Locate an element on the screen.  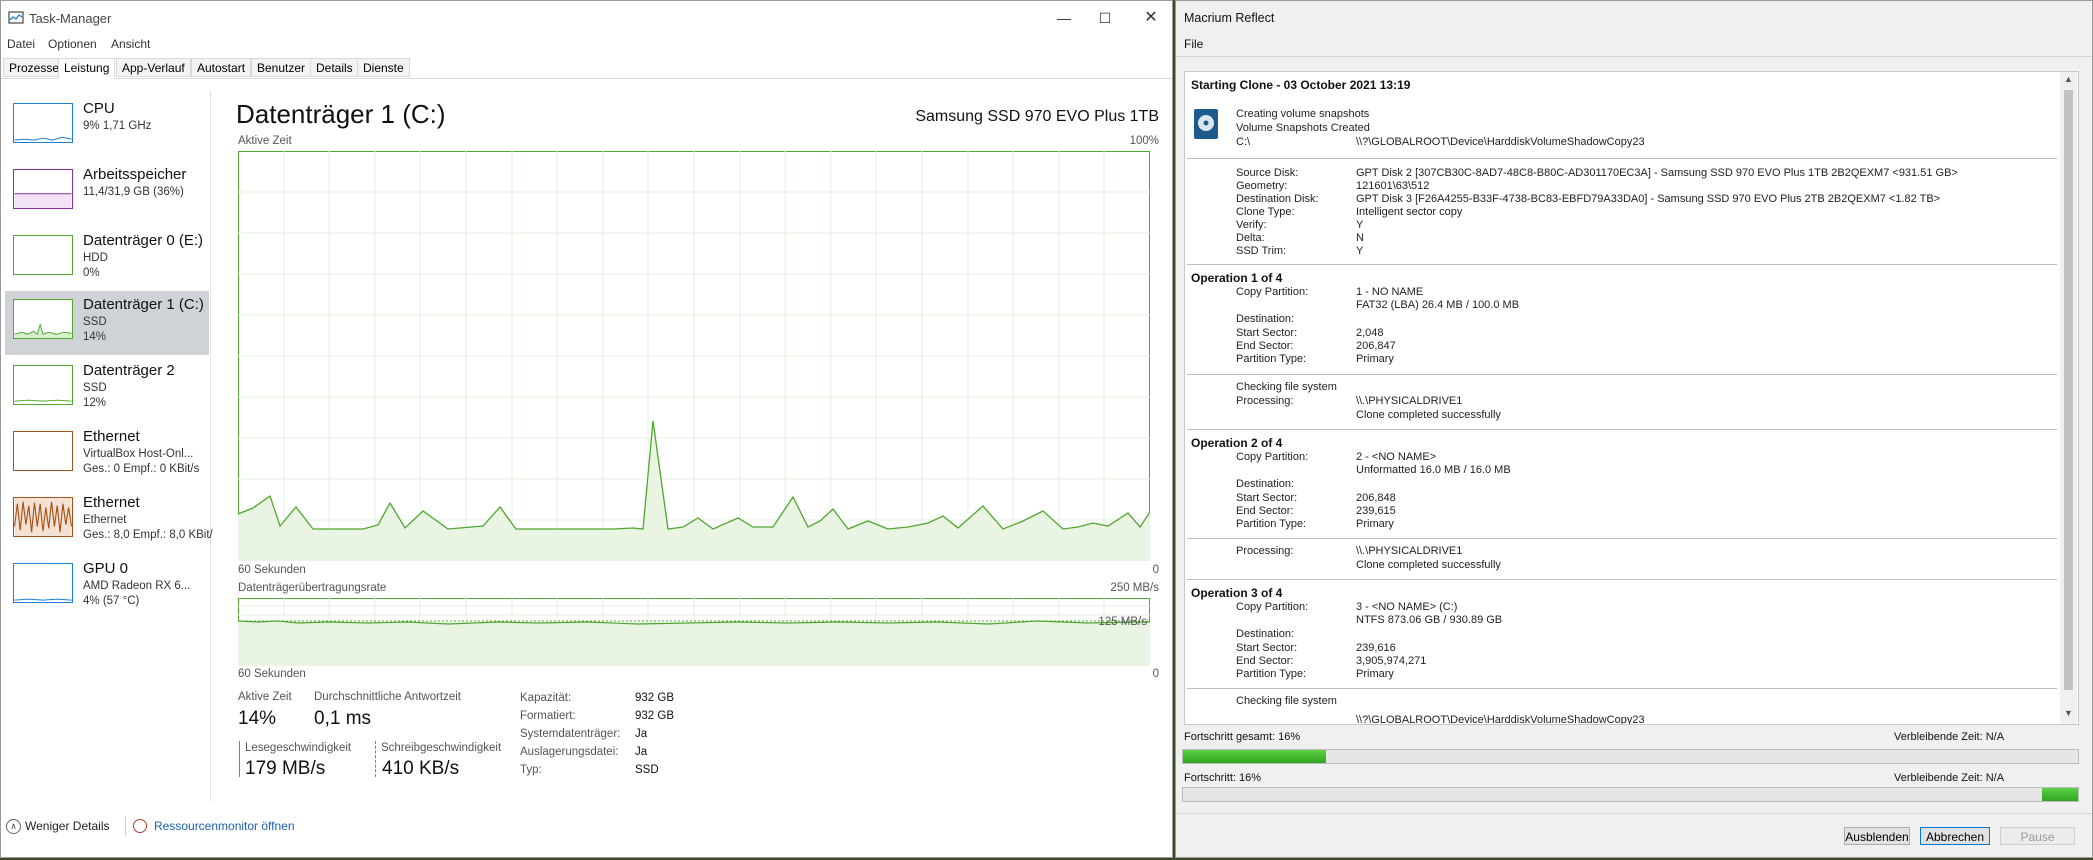
log-value: 121601\63\512 is located at coordinates (1393, 186).